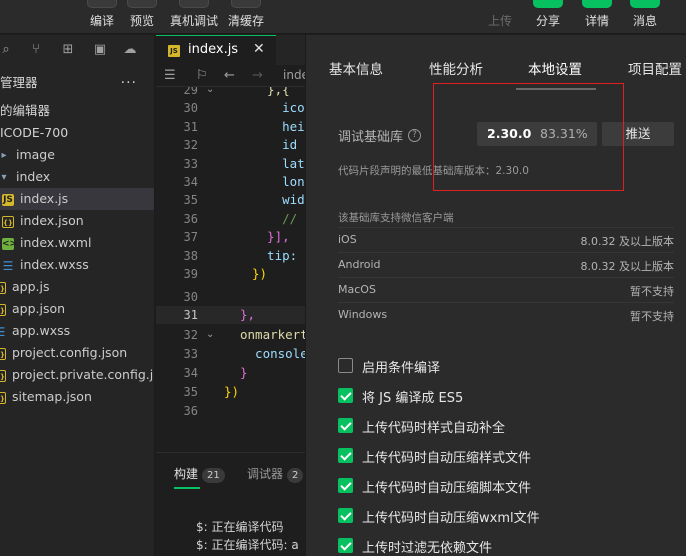 This screenshot has width=686, height=556. Describe the element at coordinates (278, 163) in the screenshot. I see `code-line: lat` at that location.